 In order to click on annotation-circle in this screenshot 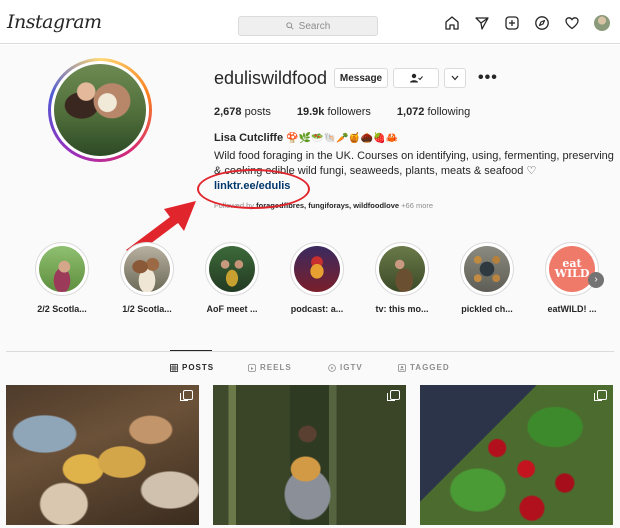, I will do `click(253, 189)`.